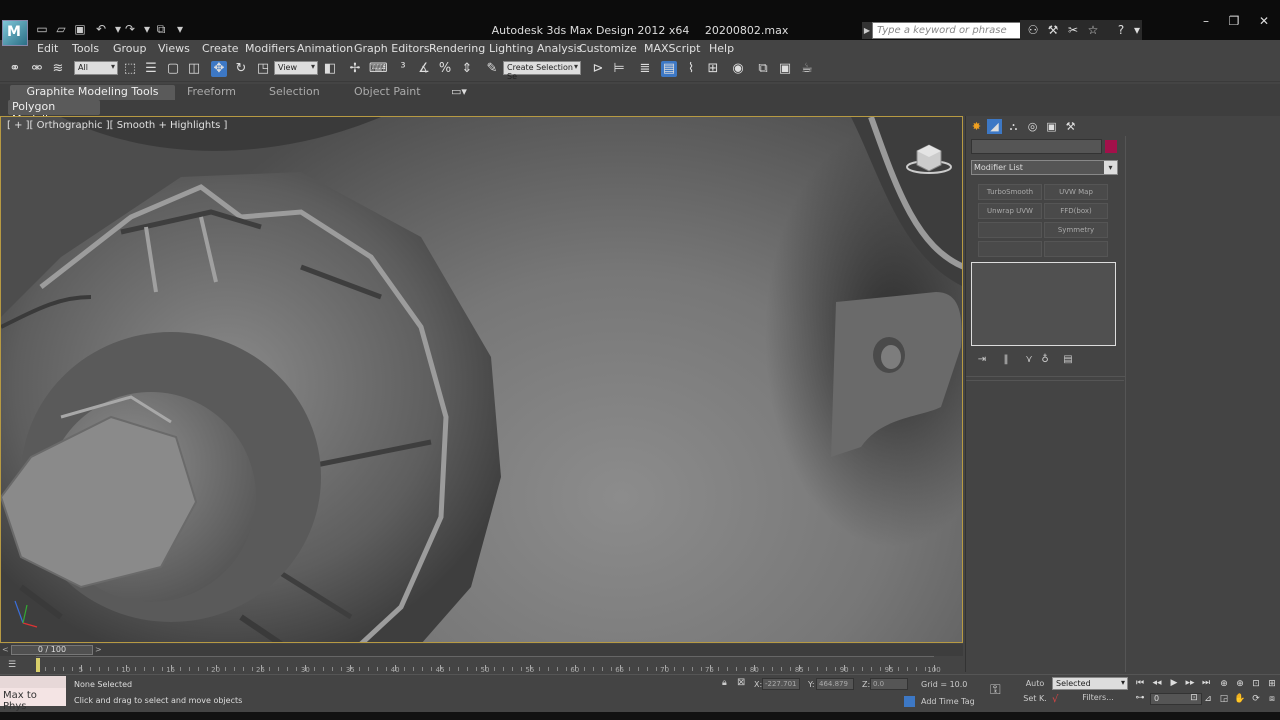  I want to click on create-tab-icon: ✸, so click(976, 126).